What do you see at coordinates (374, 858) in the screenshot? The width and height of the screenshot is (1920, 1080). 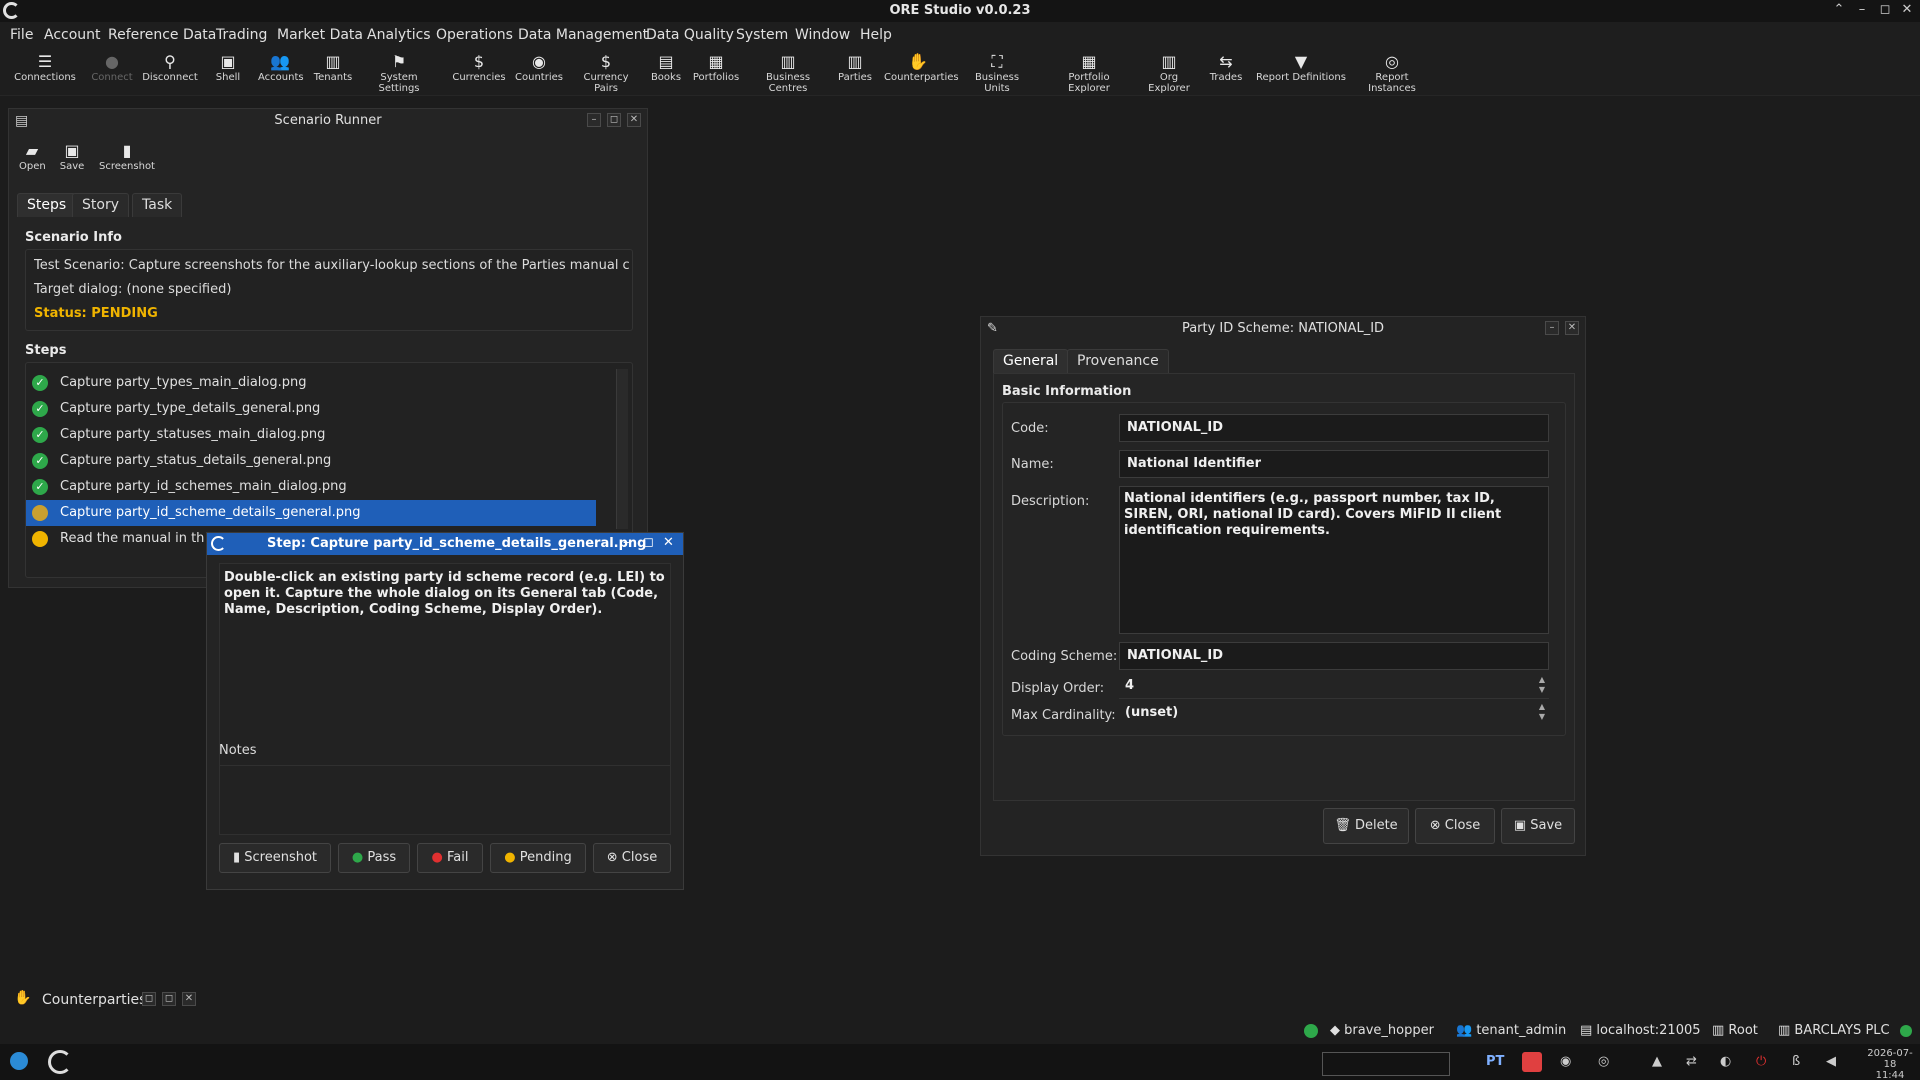 I see `pass-button: ● Pass` at bounding box center [374, 858].